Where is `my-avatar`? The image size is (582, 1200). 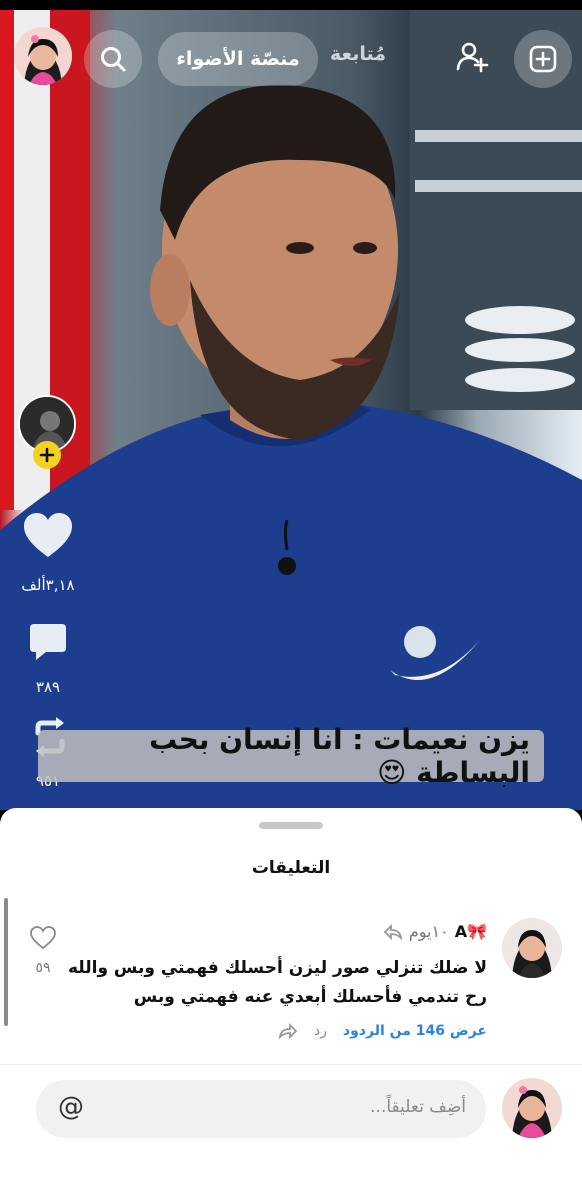
my-avatar is located at coordinates (532, 1108).